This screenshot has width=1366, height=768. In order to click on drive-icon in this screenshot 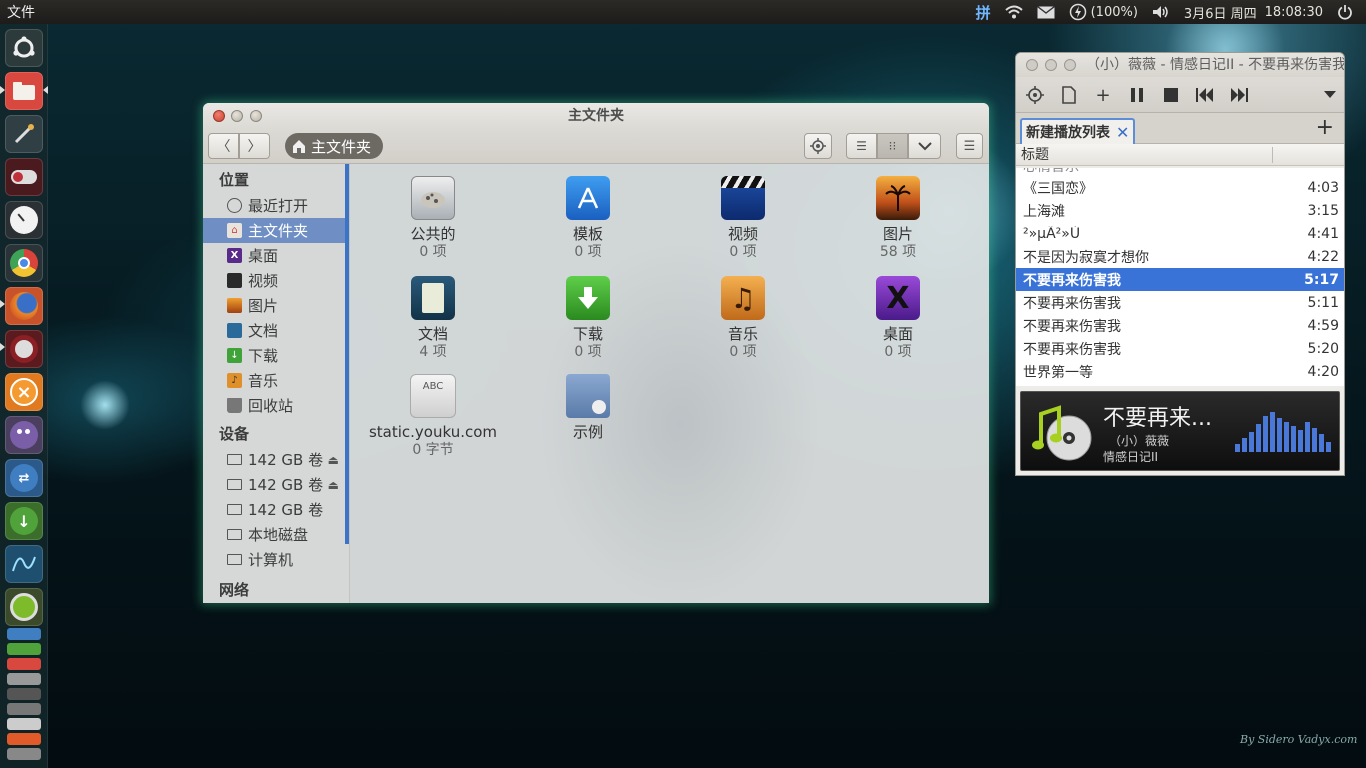, I will do `click(234, 509)`.